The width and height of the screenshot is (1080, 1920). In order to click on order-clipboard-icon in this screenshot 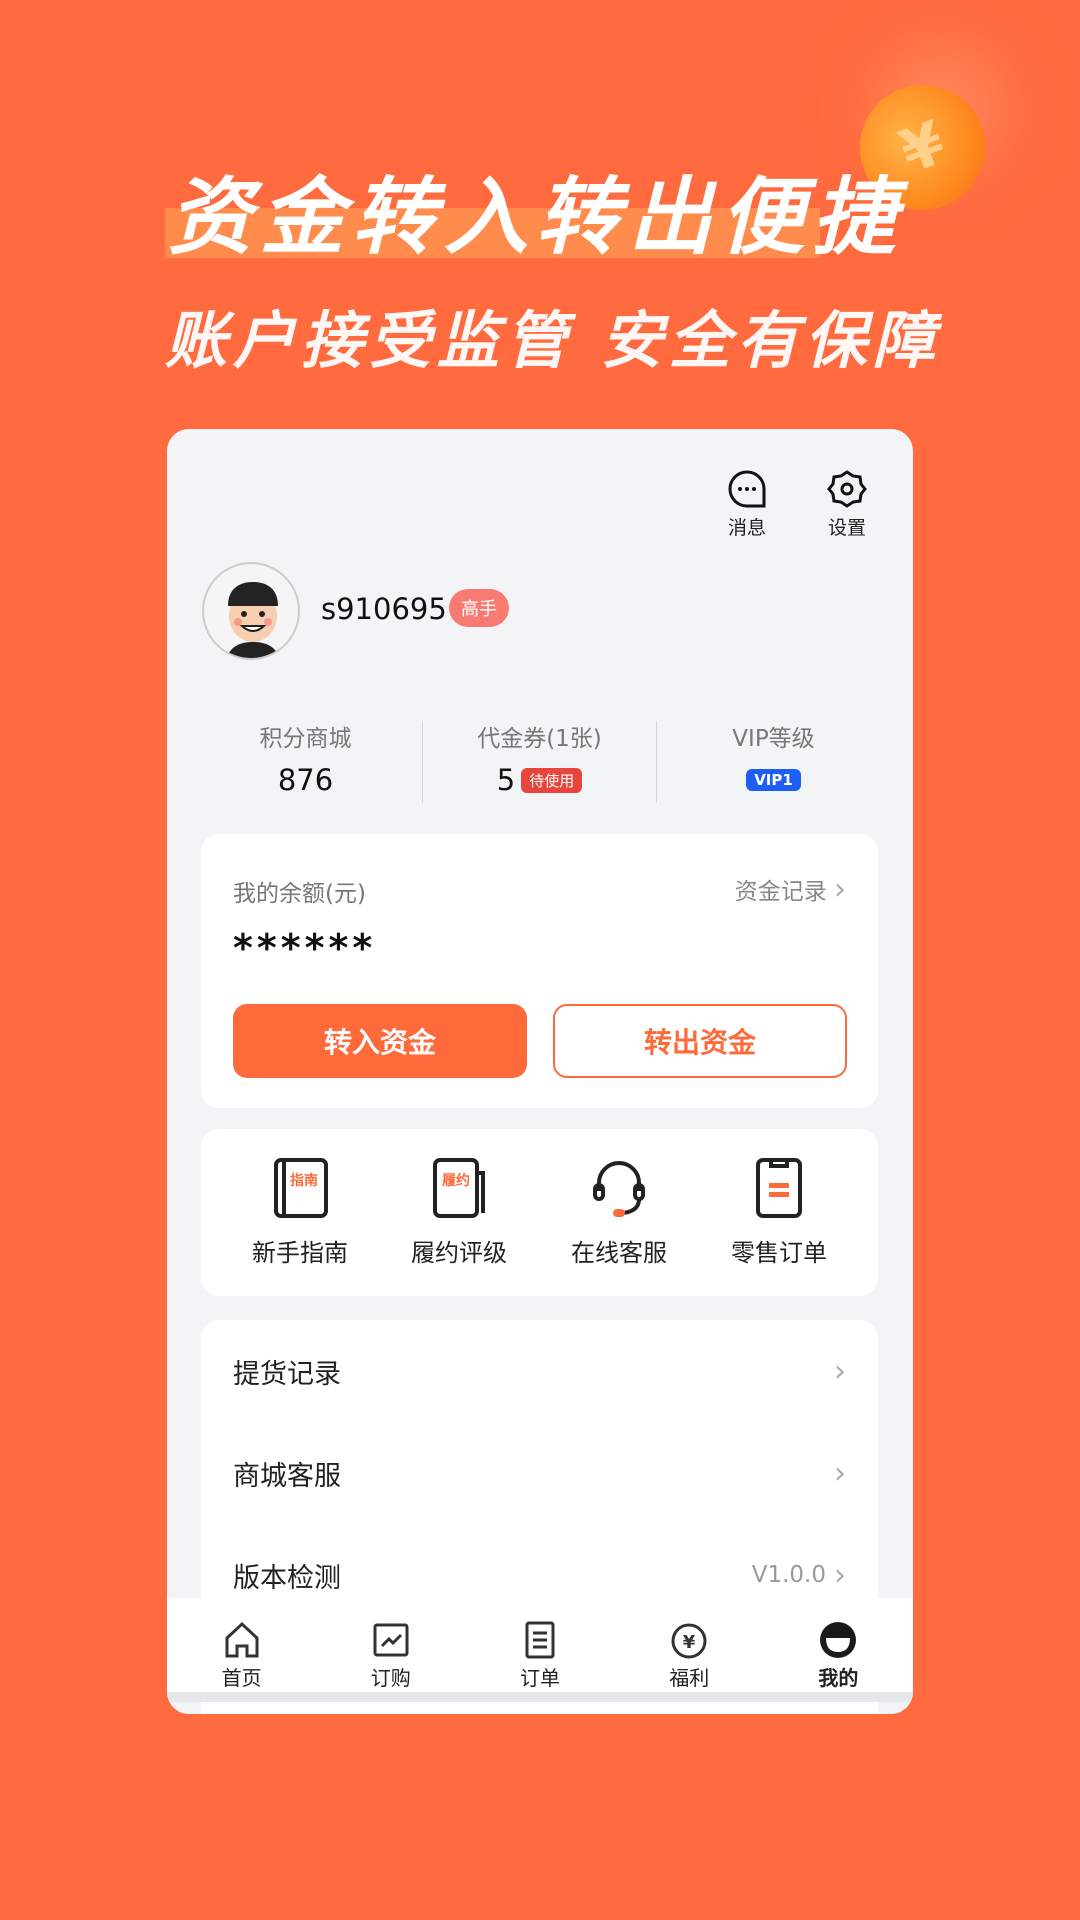, I will do `click(779, 1188)`.